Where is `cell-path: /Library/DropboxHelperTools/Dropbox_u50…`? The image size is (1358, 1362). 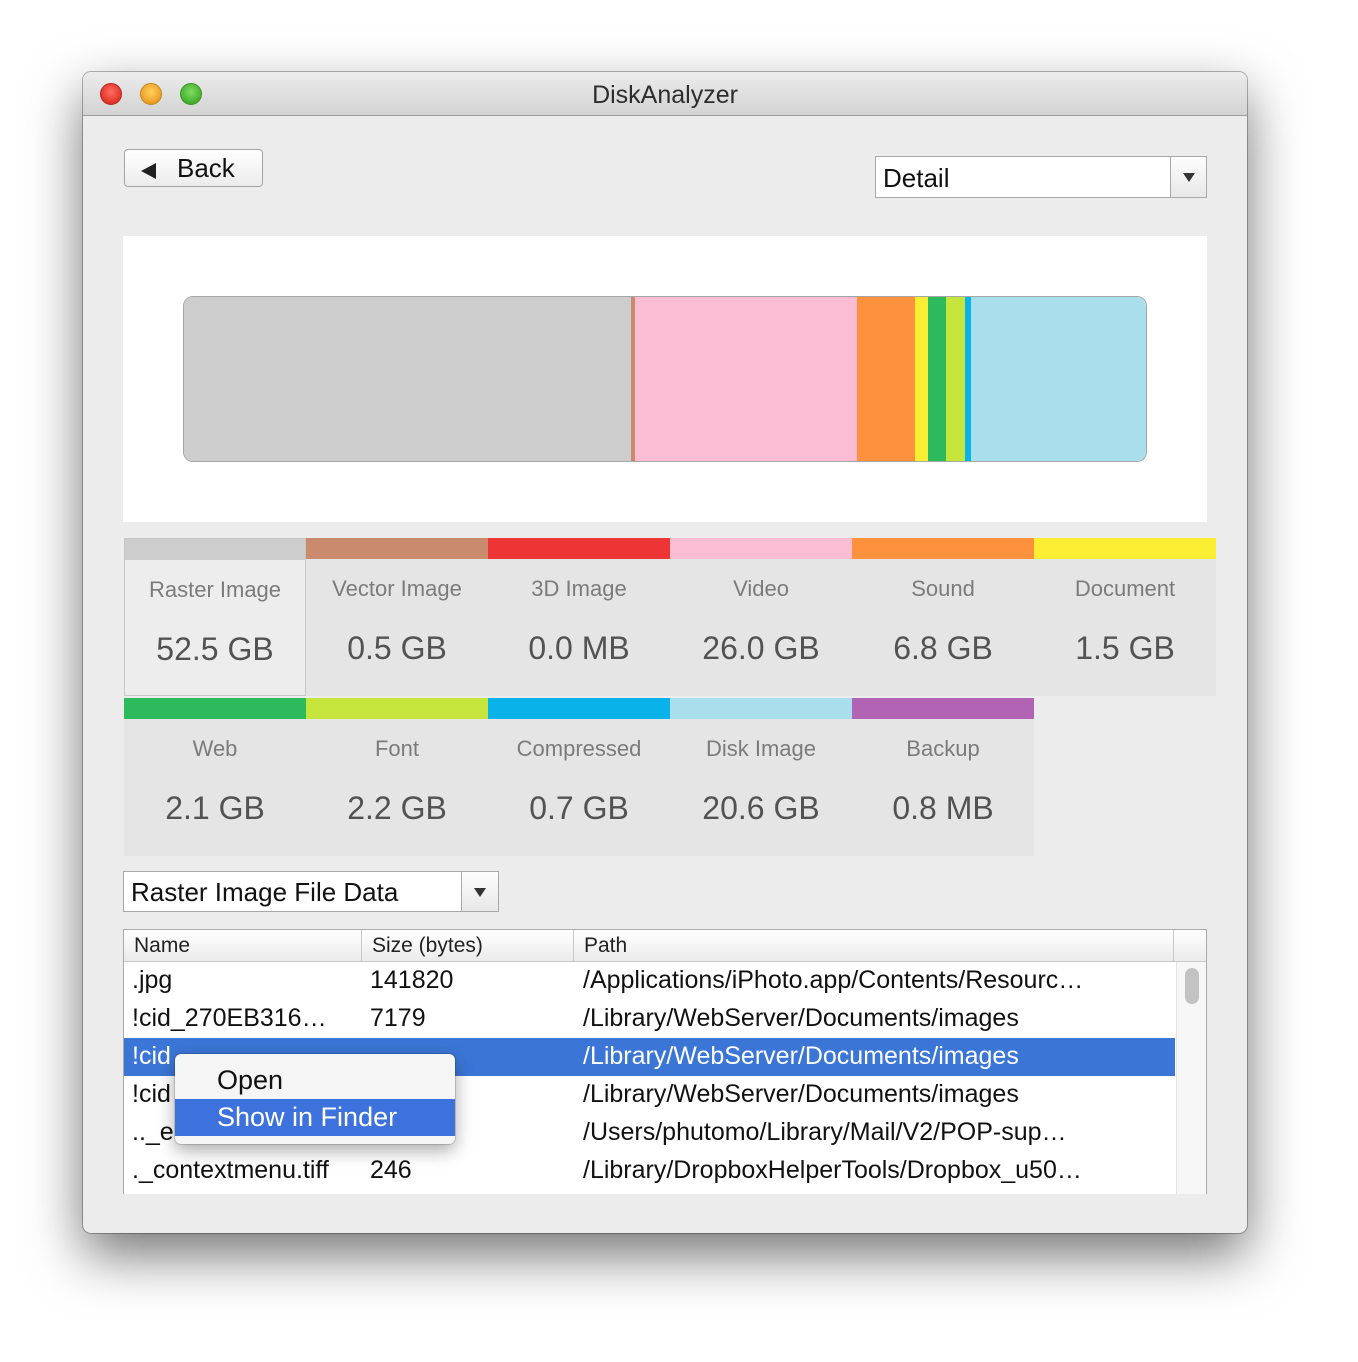 cell-path: /Library/DropboxHelperTools/Dropbox_u50… is located at coordinates (832, 1170).